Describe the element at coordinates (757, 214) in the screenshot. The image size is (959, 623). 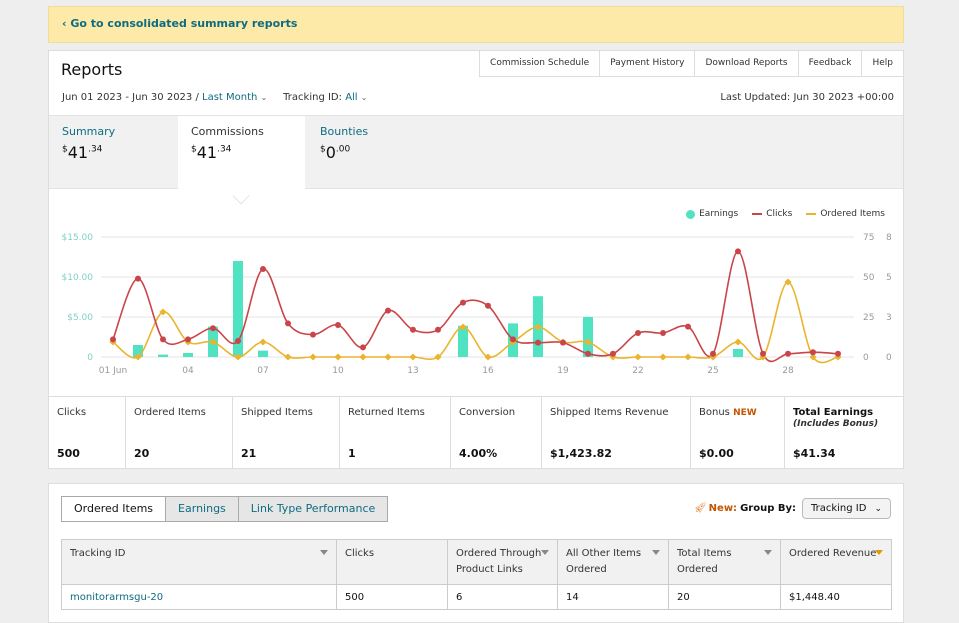
I see `clicks-swatch-icon` at that location.